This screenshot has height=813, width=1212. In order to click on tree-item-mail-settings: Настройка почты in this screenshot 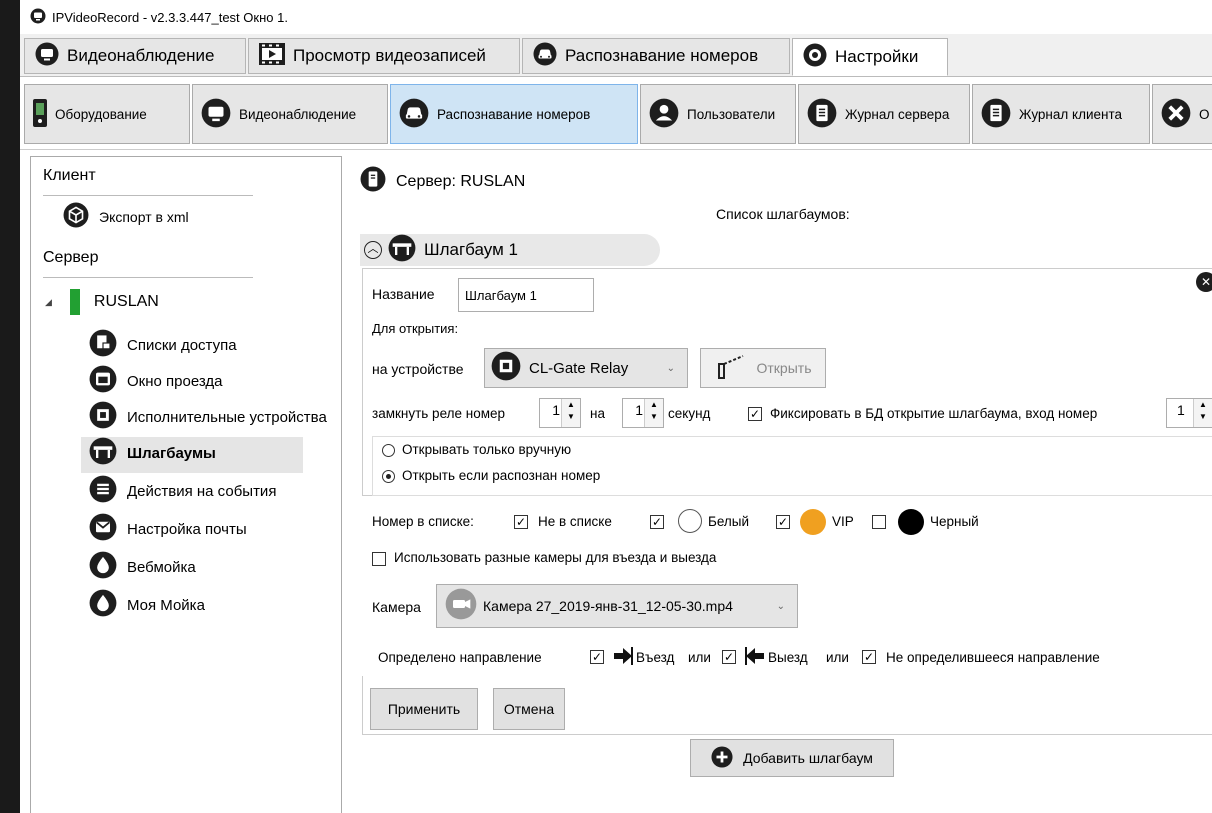, I will do `click(168, 529)`.